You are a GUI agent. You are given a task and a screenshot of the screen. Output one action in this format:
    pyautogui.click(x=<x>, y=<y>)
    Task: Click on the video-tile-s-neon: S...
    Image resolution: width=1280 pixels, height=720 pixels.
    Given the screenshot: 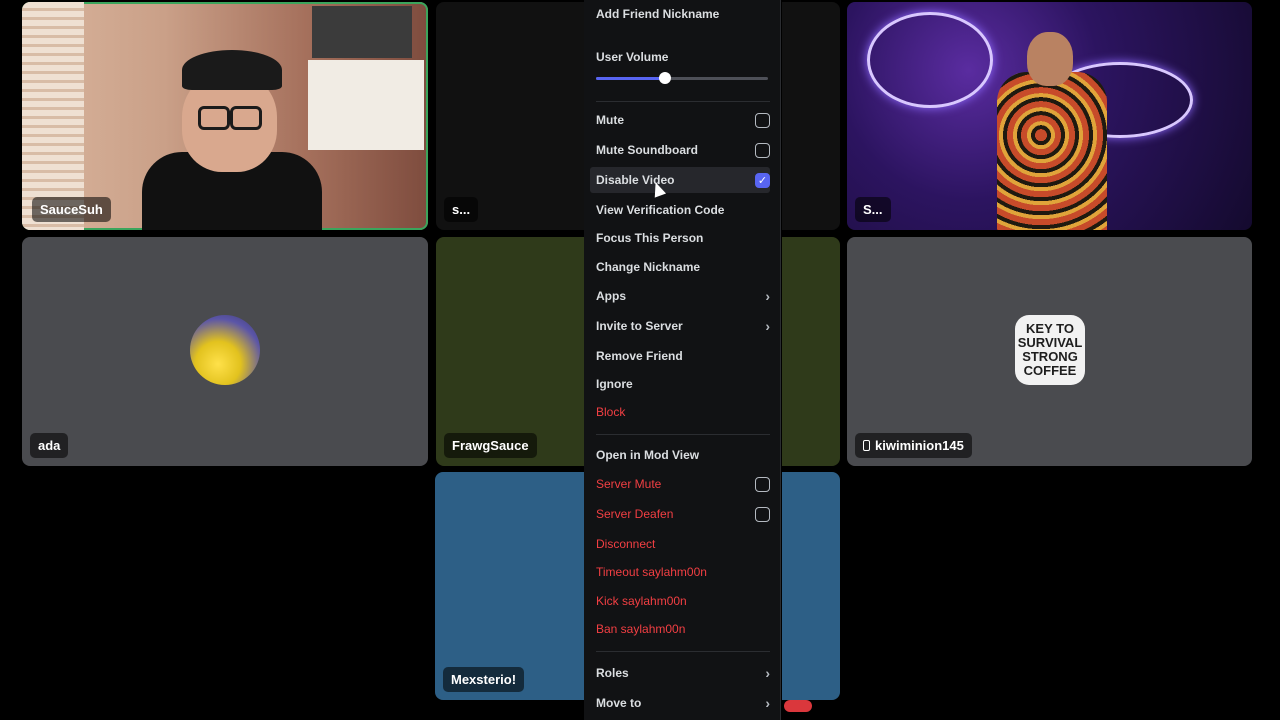 What is the action you would take?
    pyautogui.click(x=1049, y=116)
    